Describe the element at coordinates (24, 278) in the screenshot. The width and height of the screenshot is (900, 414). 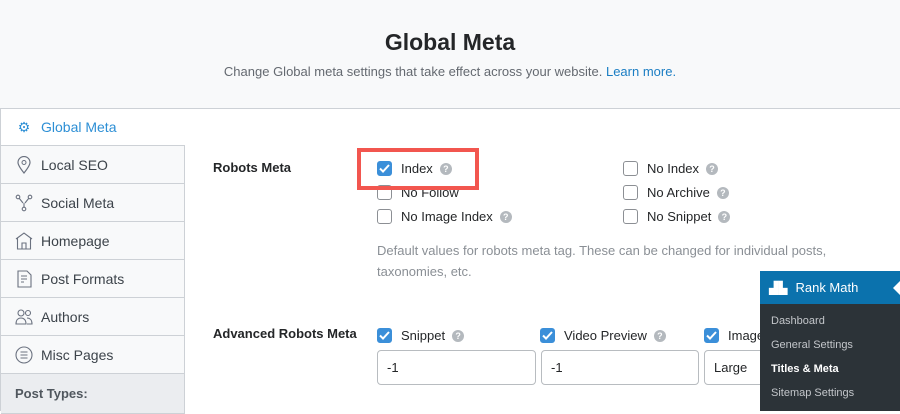
I see `document-icon` at that location.